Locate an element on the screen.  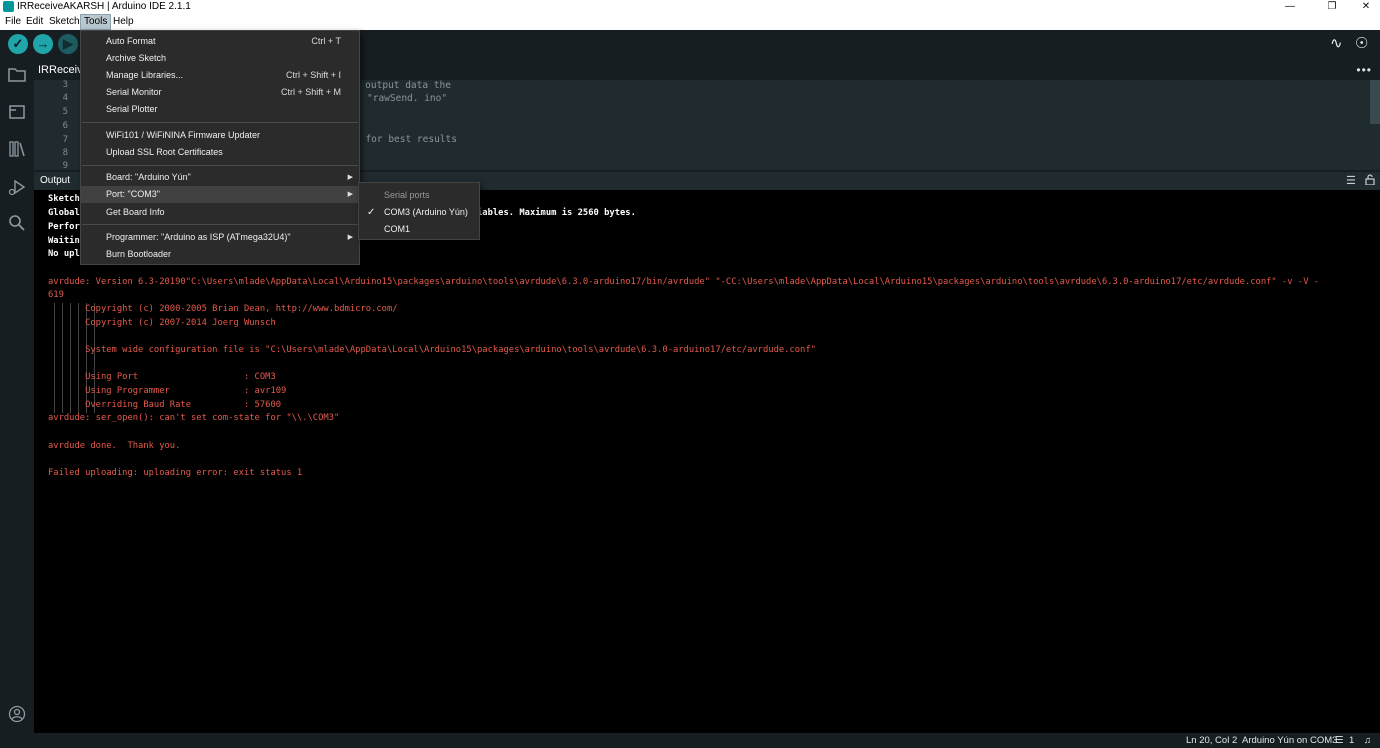
menu-item-burn-bootloader: Burn Bootloader is located at coordinates (220, 254).